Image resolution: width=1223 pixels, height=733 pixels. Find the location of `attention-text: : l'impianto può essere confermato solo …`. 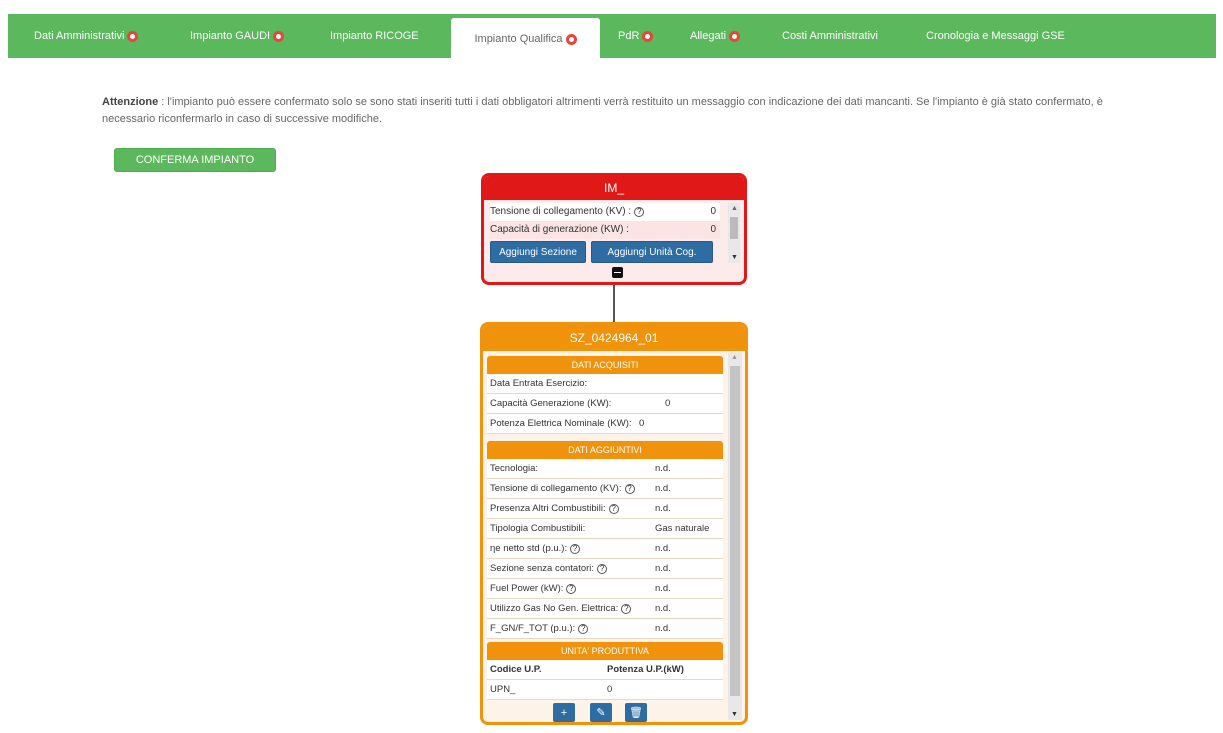

attention-text: : l'impianto può essere confermato solo … is located at coordinates (602, 110).